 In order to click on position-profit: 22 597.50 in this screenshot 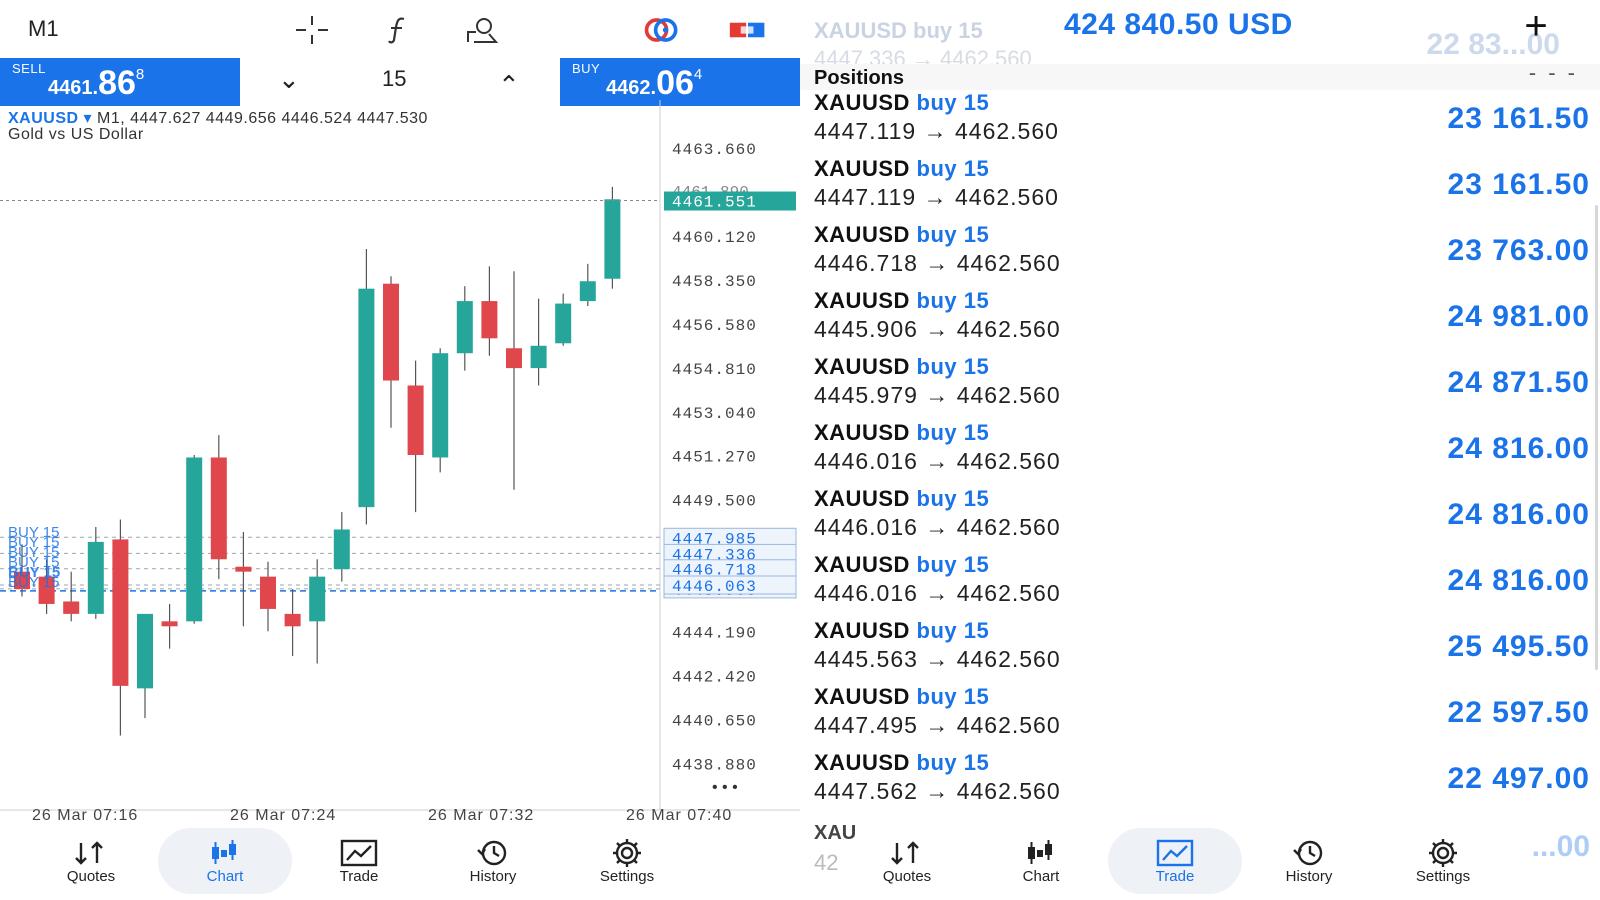, I will do `click(1518, 712)`.